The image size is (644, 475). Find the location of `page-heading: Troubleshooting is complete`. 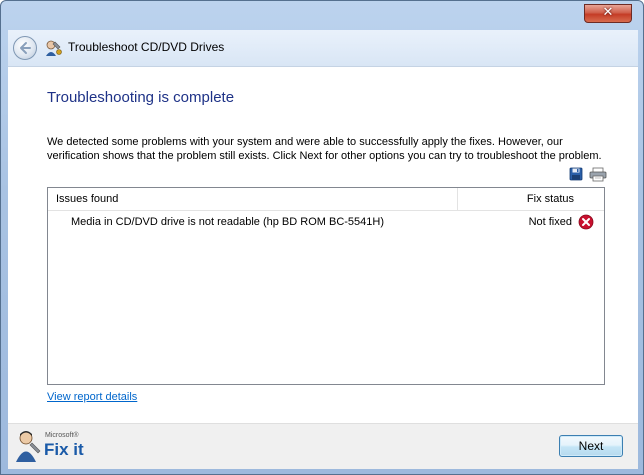

page-heading: Troubleshooting is complete is located at coordinates (141, 97).